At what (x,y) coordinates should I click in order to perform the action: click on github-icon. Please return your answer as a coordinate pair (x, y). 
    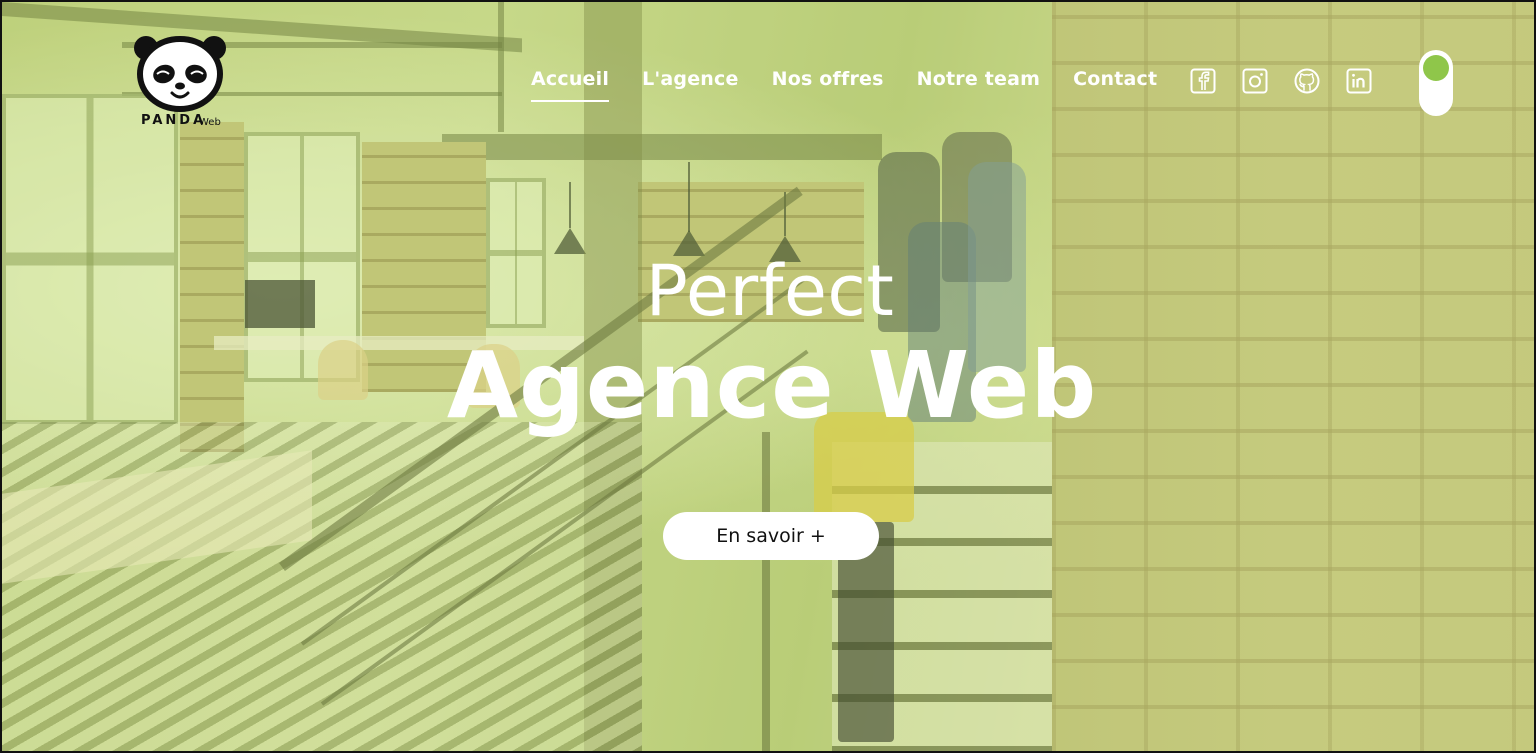
    Looking at the image, I should click on (1307, 81).